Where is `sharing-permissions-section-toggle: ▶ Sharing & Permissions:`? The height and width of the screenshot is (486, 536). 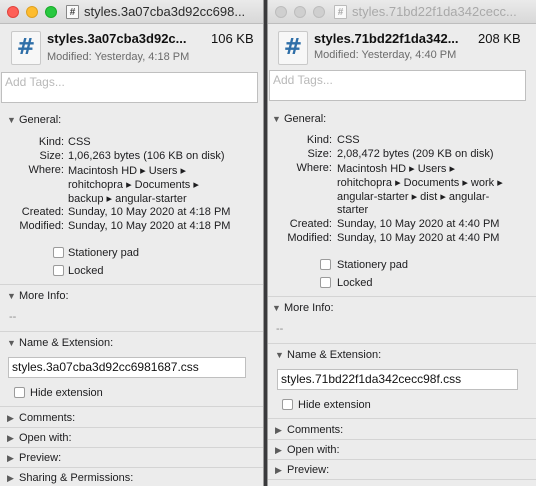 sharing-permissions-section-toggle: ▶ Sharing & Permissions: is located at coordinates (70, 478).